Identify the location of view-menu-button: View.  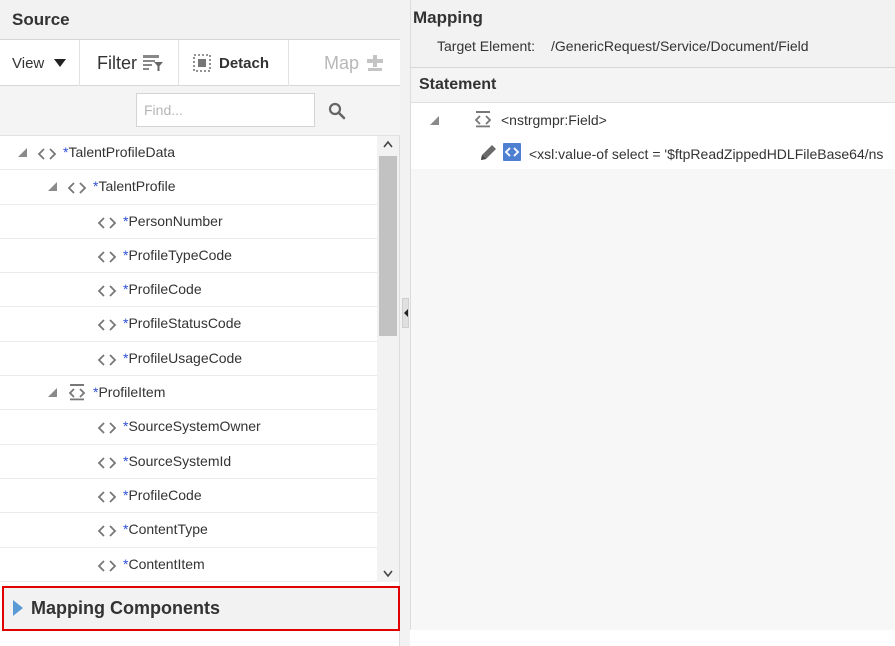
(39, 63).